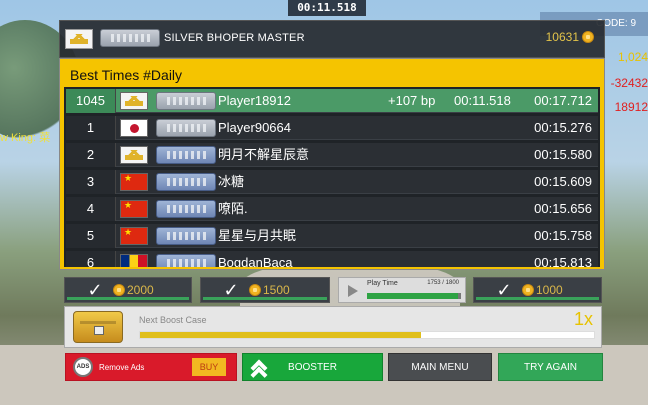  Describe the element at coordinates (122, 367) in the screenshot. I see `remove-ads-label: Remove Ads` at that location.